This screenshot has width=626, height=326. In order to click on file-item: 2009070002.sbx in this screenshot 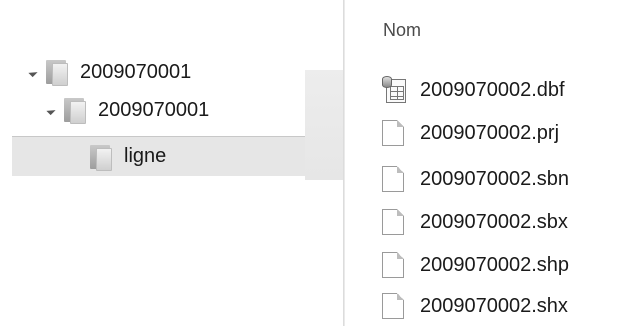, I will do `click(475, 222)`.